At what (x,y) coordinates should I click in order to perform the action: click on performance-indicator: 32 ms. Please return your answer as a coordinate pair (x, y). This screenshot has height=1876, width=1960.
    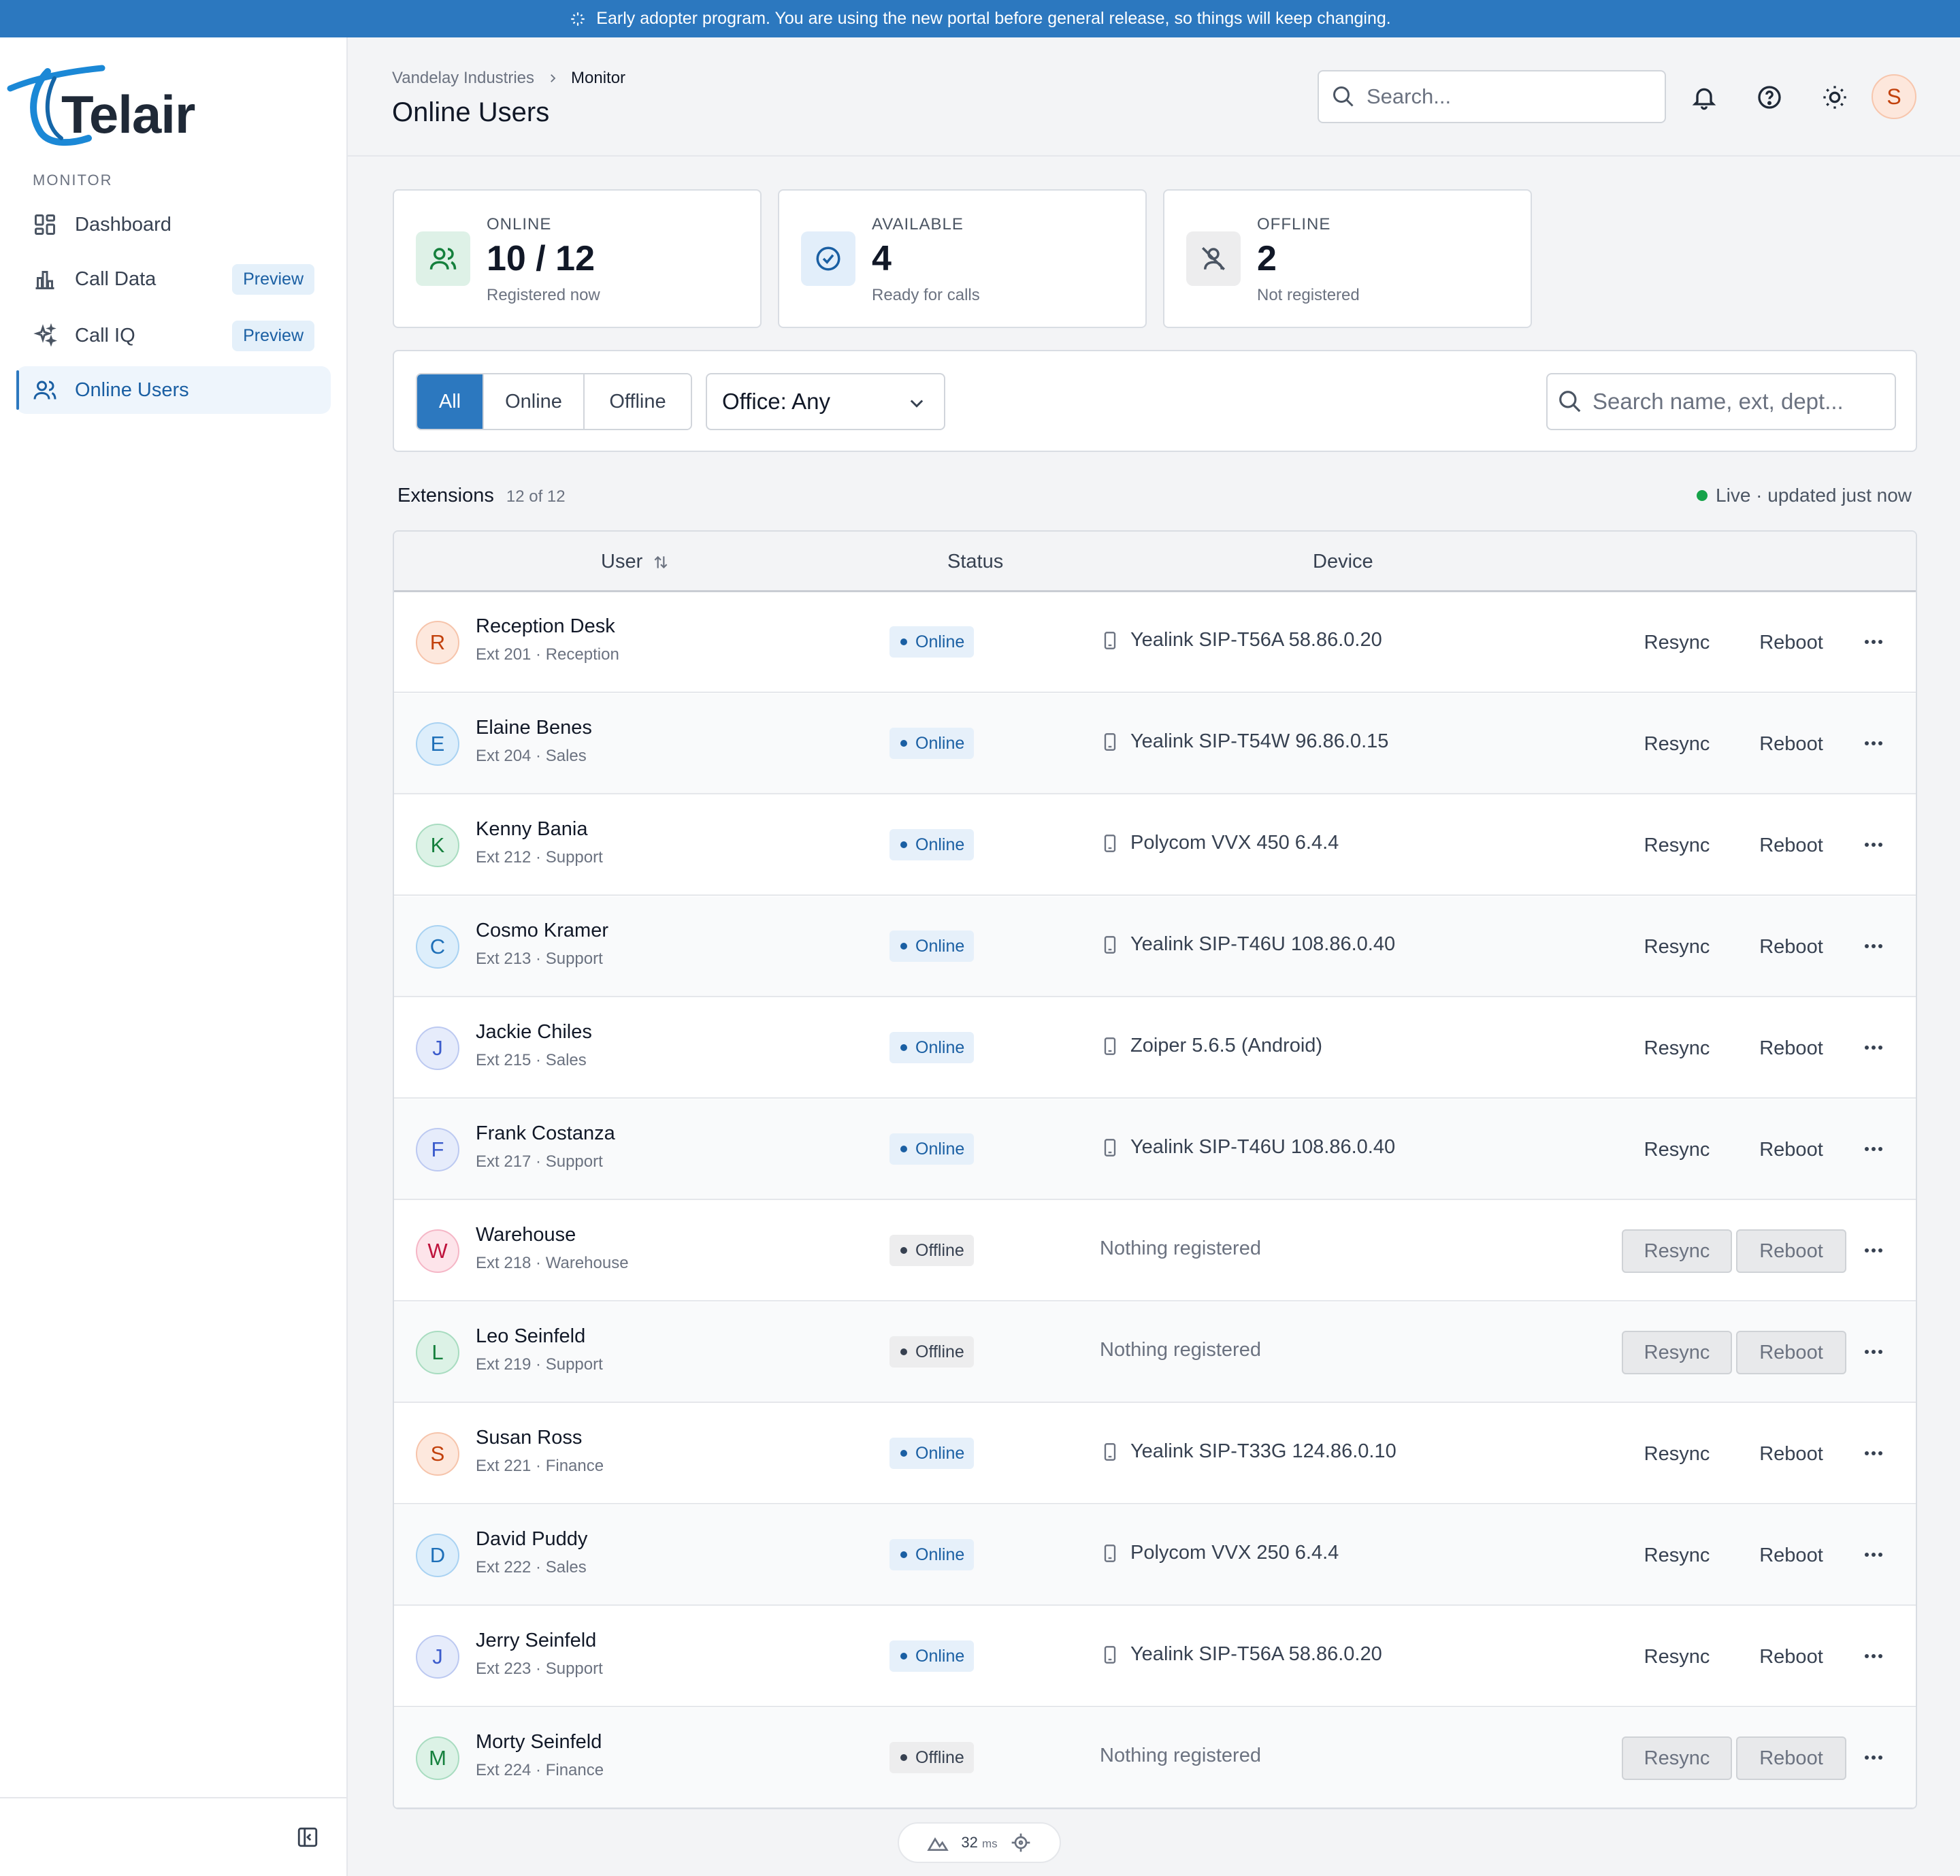
    Looking at the image, I should click on (980, 1842).